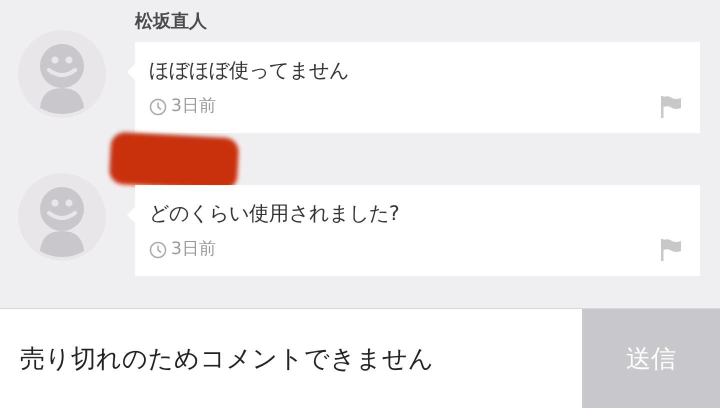  What do you see at coordinates (171, 21) in the screenshot?
I see `author-name: 松坂直人` at bounding box center [171, 21].